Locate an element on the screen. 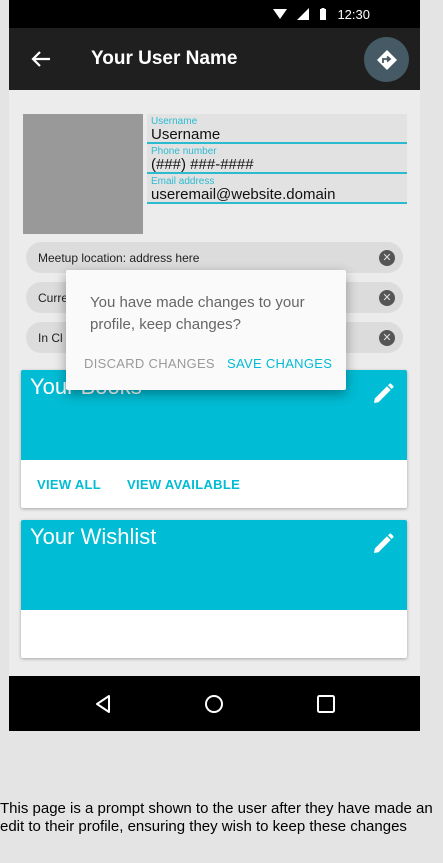 This screenshot has height=863, width=443. chip-meetup-location: Meetup location: address here ✕ is located at coordinates (214, 257).